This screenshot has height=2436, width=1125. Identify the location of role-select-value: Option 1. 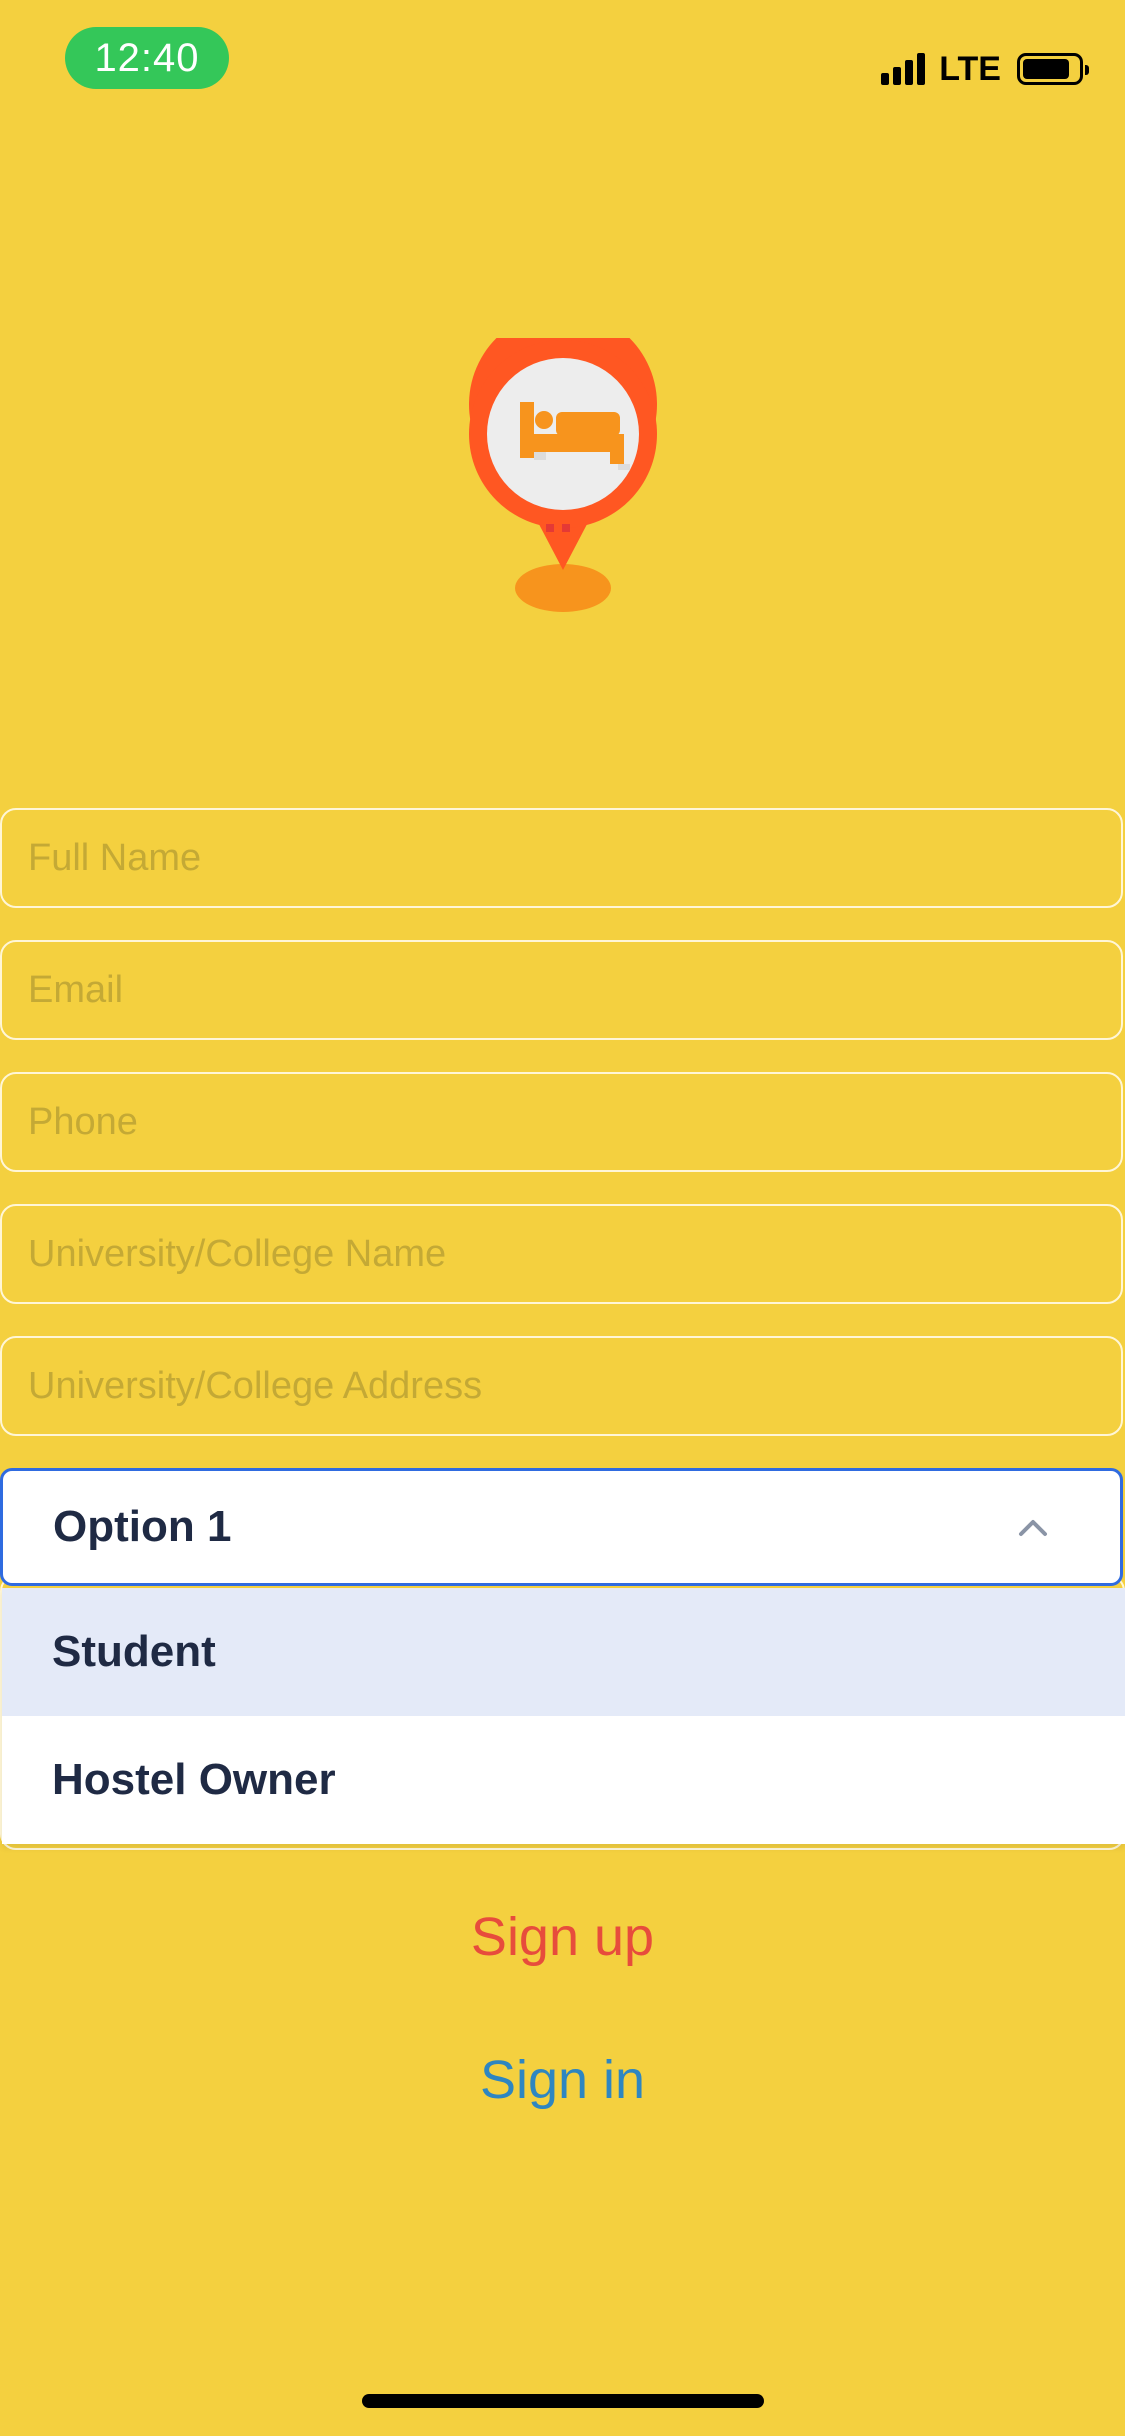
(142, 1526).